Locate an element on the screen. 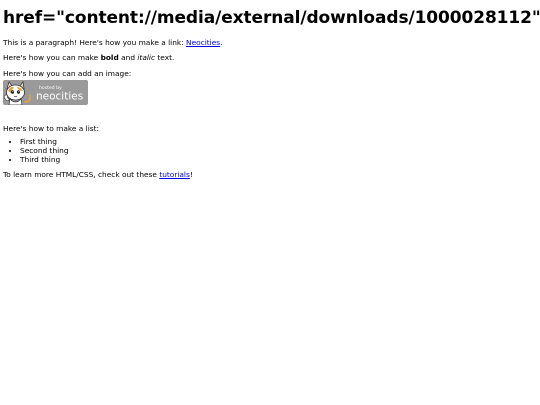 This screenshot has height=405, width=540. tutorials-text-before: To learn more HTML/CSS, check out these is located at coordinates (81, 174).